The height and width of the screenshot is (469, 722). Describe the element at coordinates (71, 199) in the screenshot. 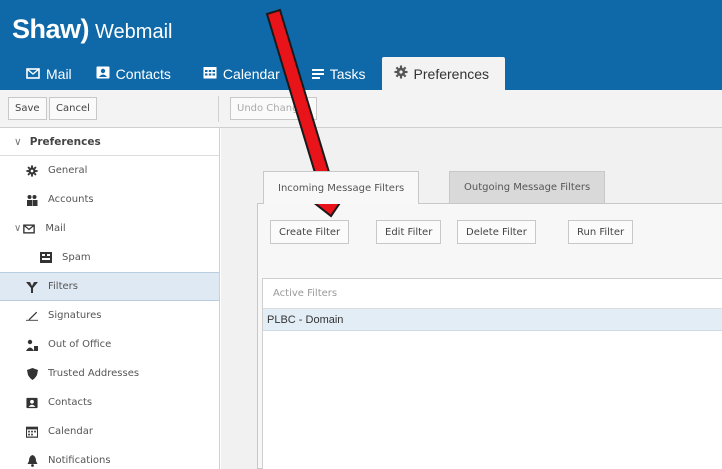

I see `sidebar-item-label: Accounts` at that location.